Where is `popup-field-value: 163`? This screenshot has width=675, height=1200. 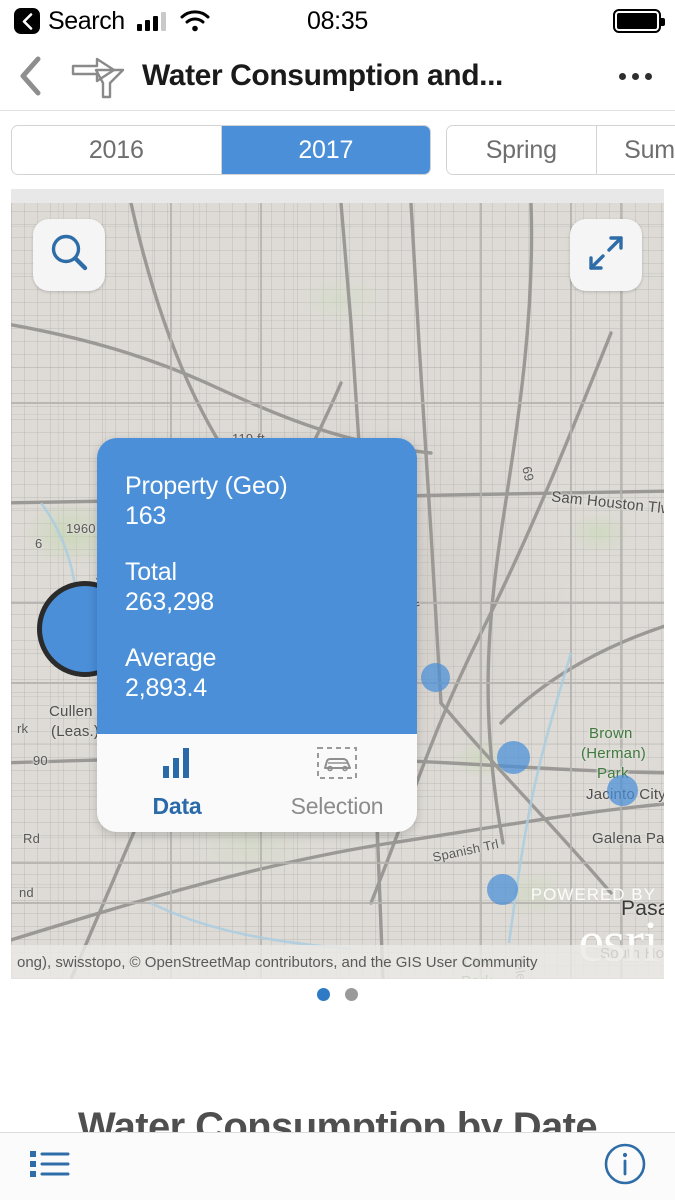
popup-field-value: 163 is located at coordinates (146, 515).